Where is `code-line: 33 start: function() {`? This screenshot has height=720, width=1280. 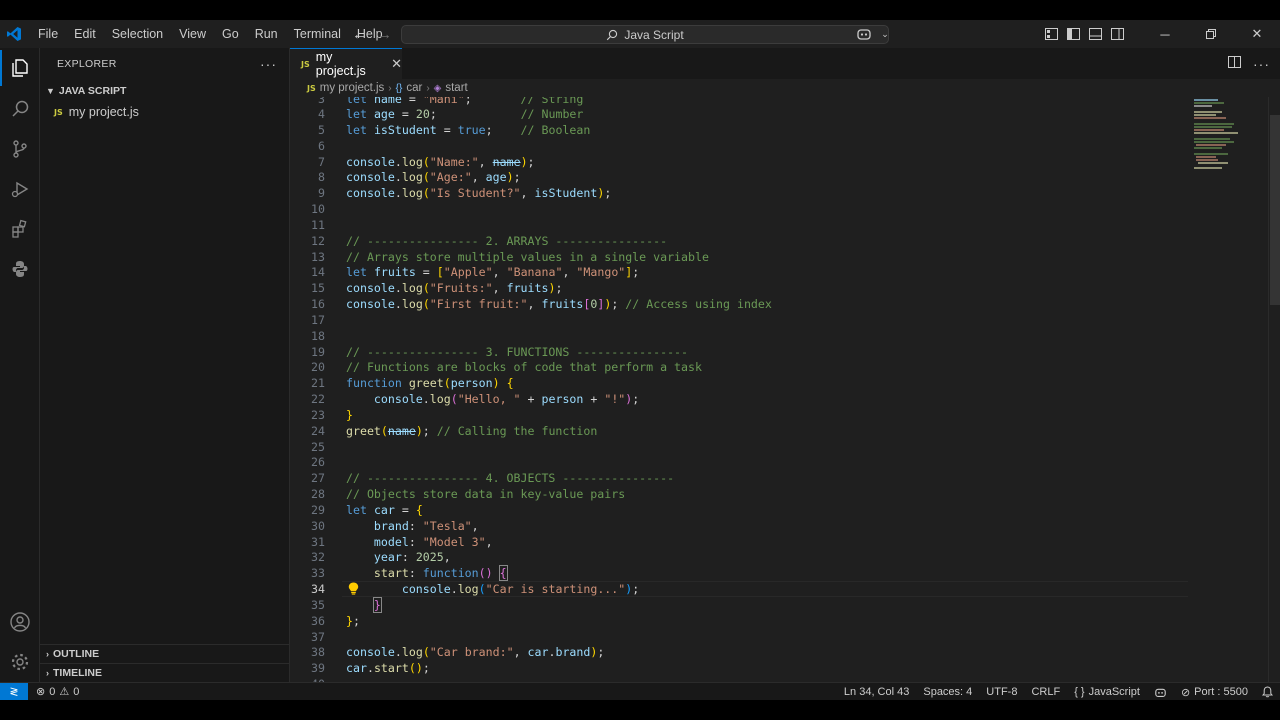 code-line: 33 start: function() { is located at coordinates (740, 573).